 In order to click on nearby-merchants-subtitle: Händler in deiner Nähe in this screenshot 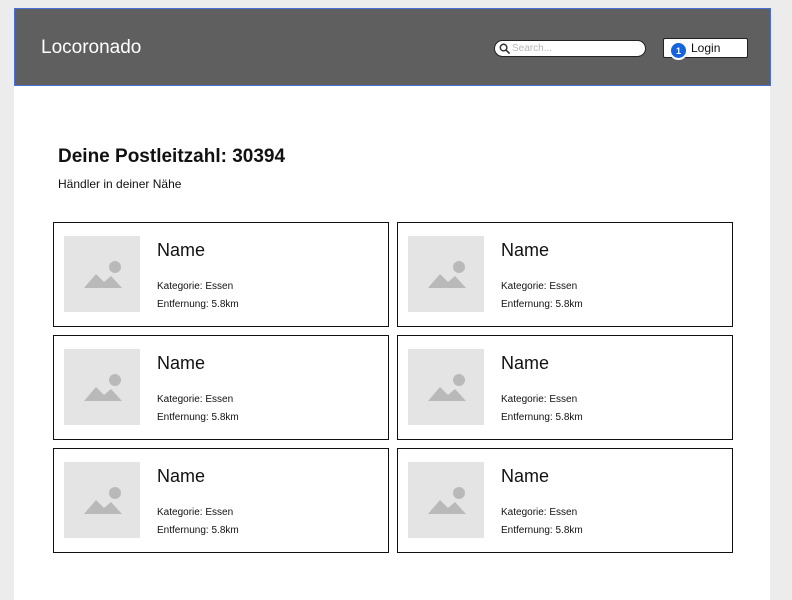, I will do `click(120, 184)`.